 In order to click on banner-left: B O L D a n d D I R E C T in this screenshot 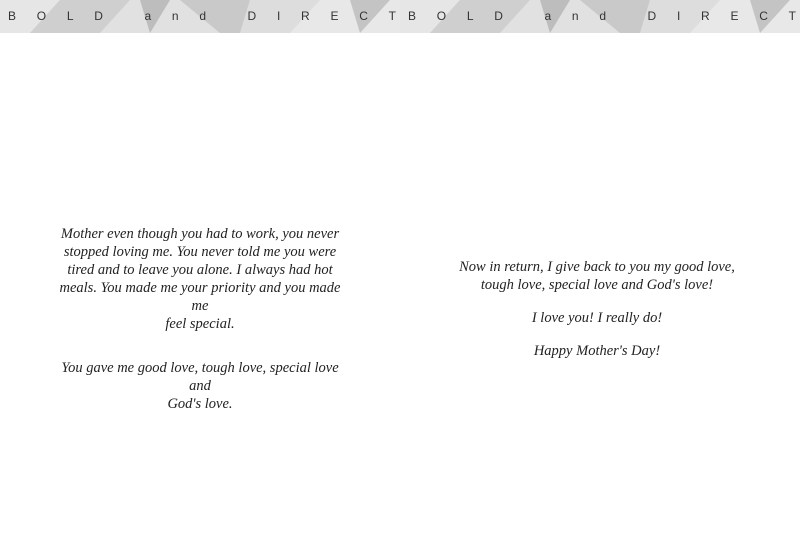, I will do `click(200, 16)`.